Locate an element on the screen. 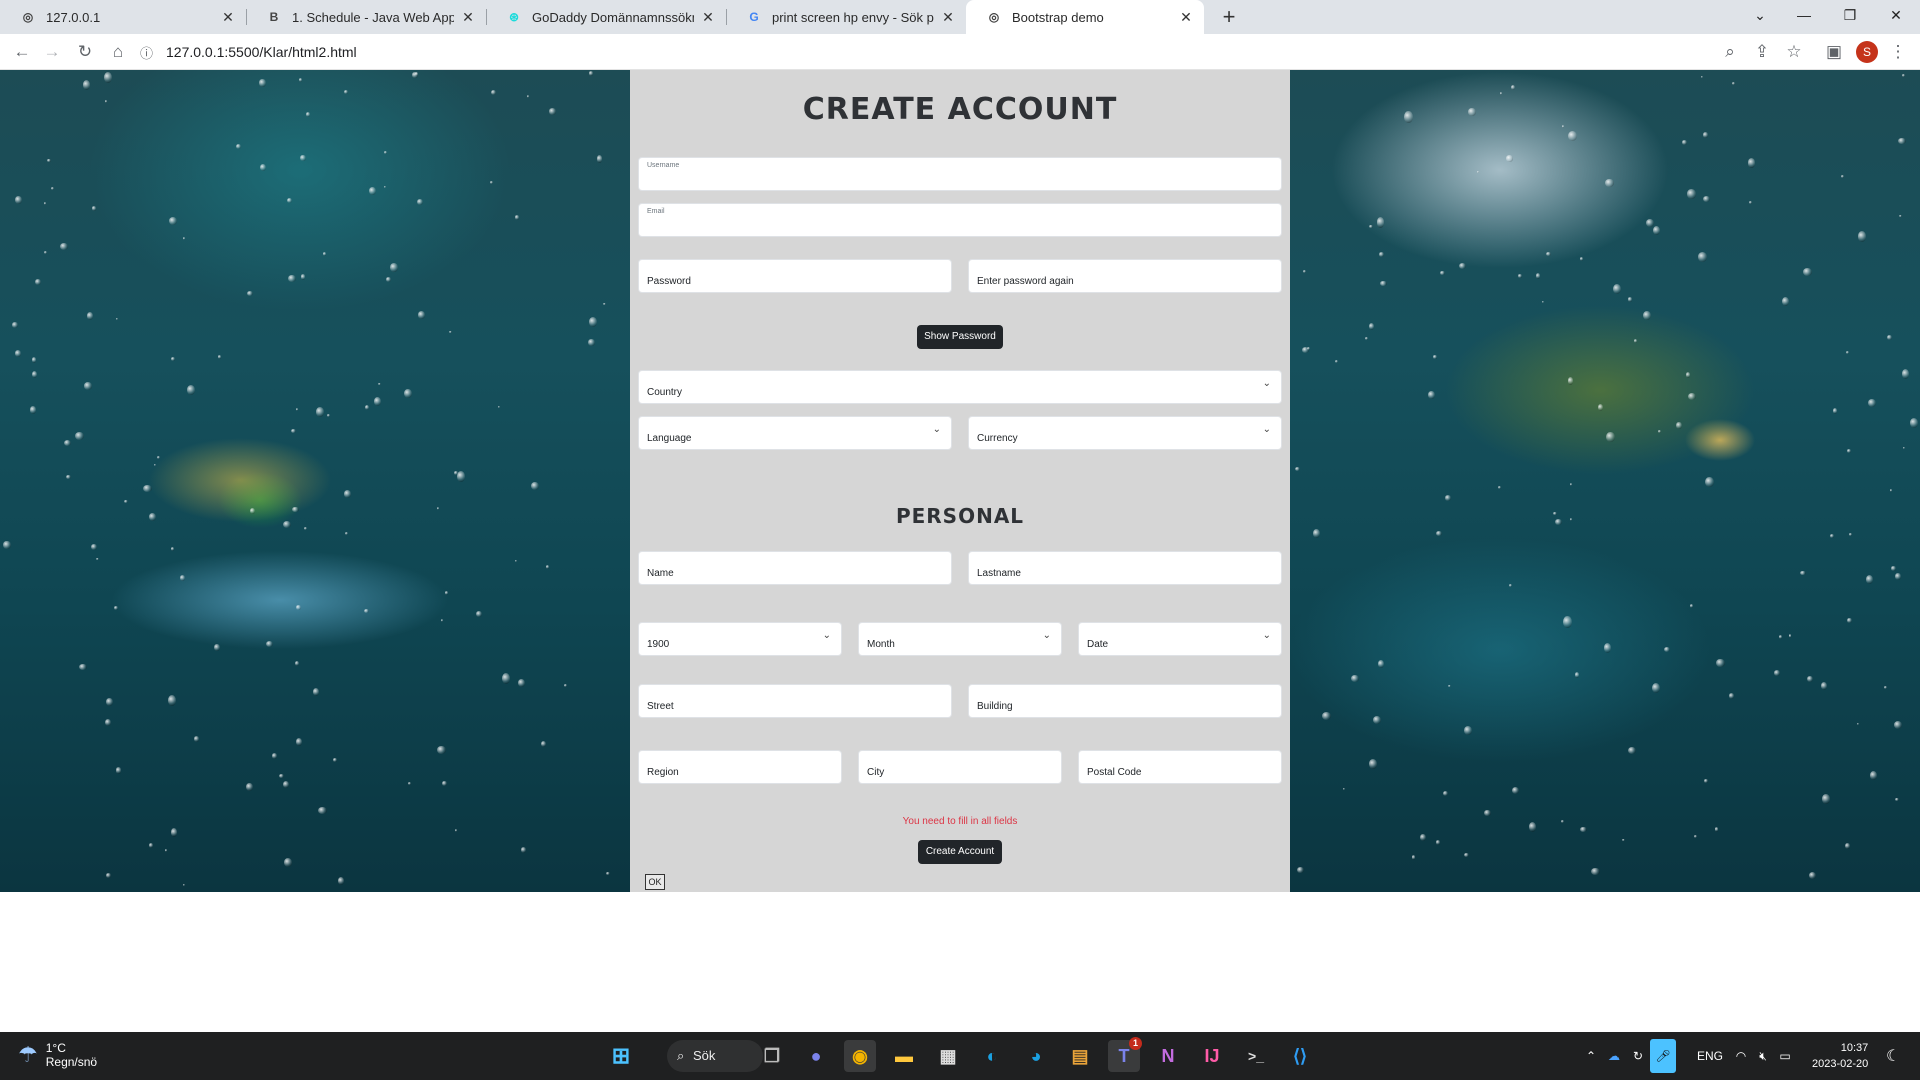 The image size is (1920, 1080). tab-localhost: ◎ 127.0.0.1 ✕ is located at coordinates (123, 17).